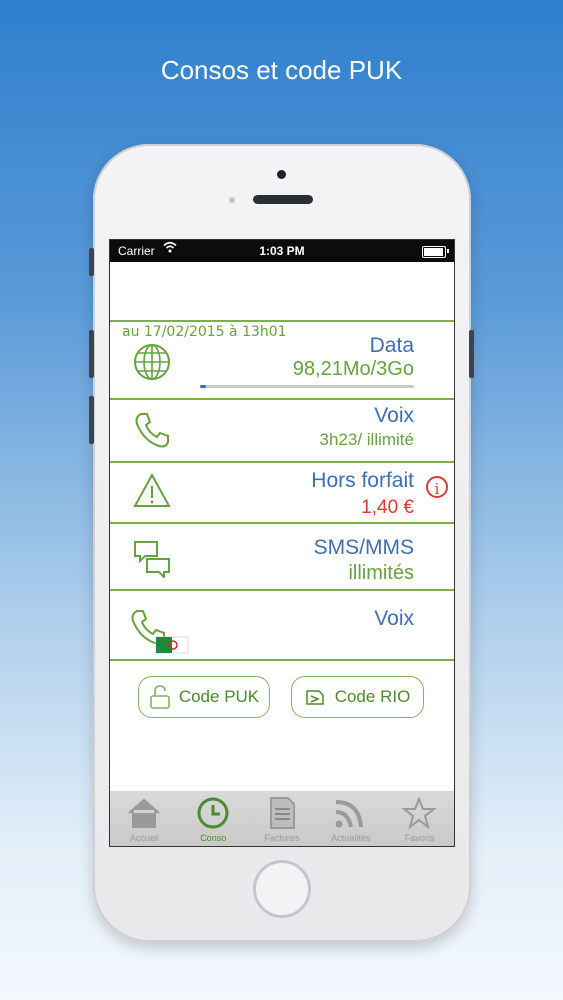 This screenshot has width=563, height=1000. Describe the element at coordinates (419, 838) in the screenshot. I see `tab-favorites-label: Favoris` at that location.